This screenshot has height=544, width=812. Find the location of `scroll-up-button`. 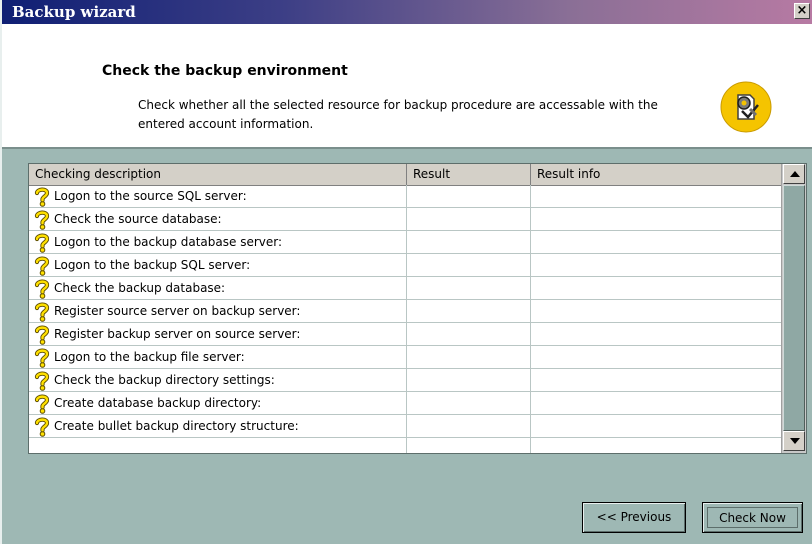

scroll-up-button is located at coordinates (794, 174).